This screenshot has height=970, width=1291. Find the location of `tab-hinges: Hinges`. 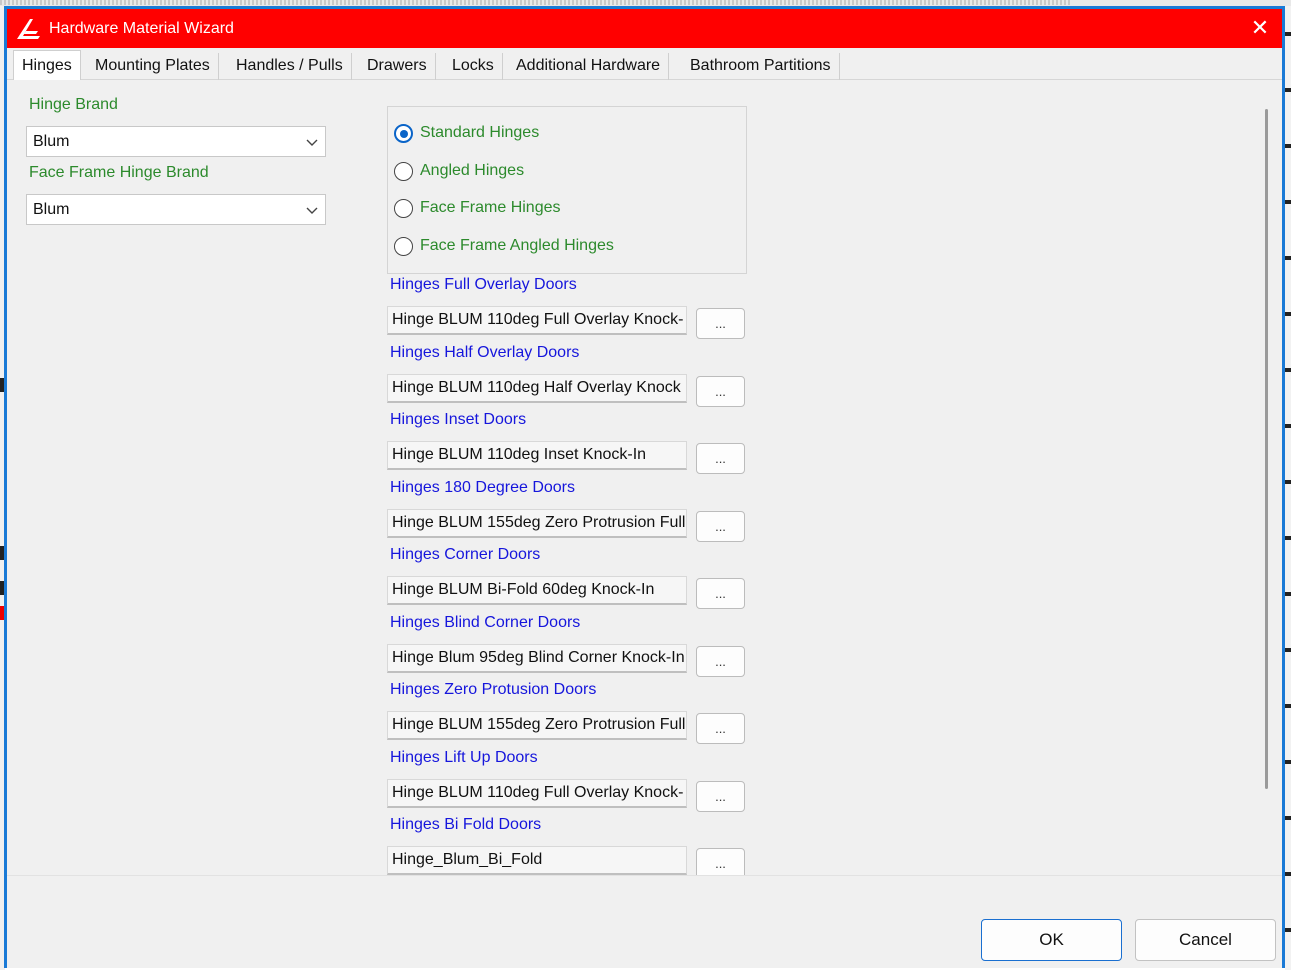

tab-hinges: Hinges is located at coordinates (47, 65).